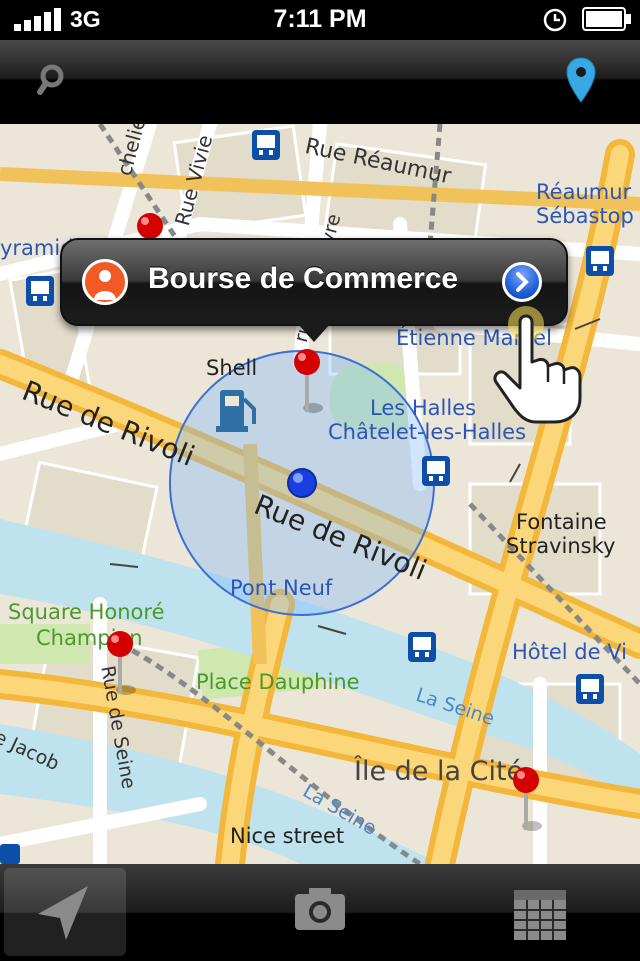 This screenshot has width=640, height=961. I want to click on tab-bar, so click(320, 912).